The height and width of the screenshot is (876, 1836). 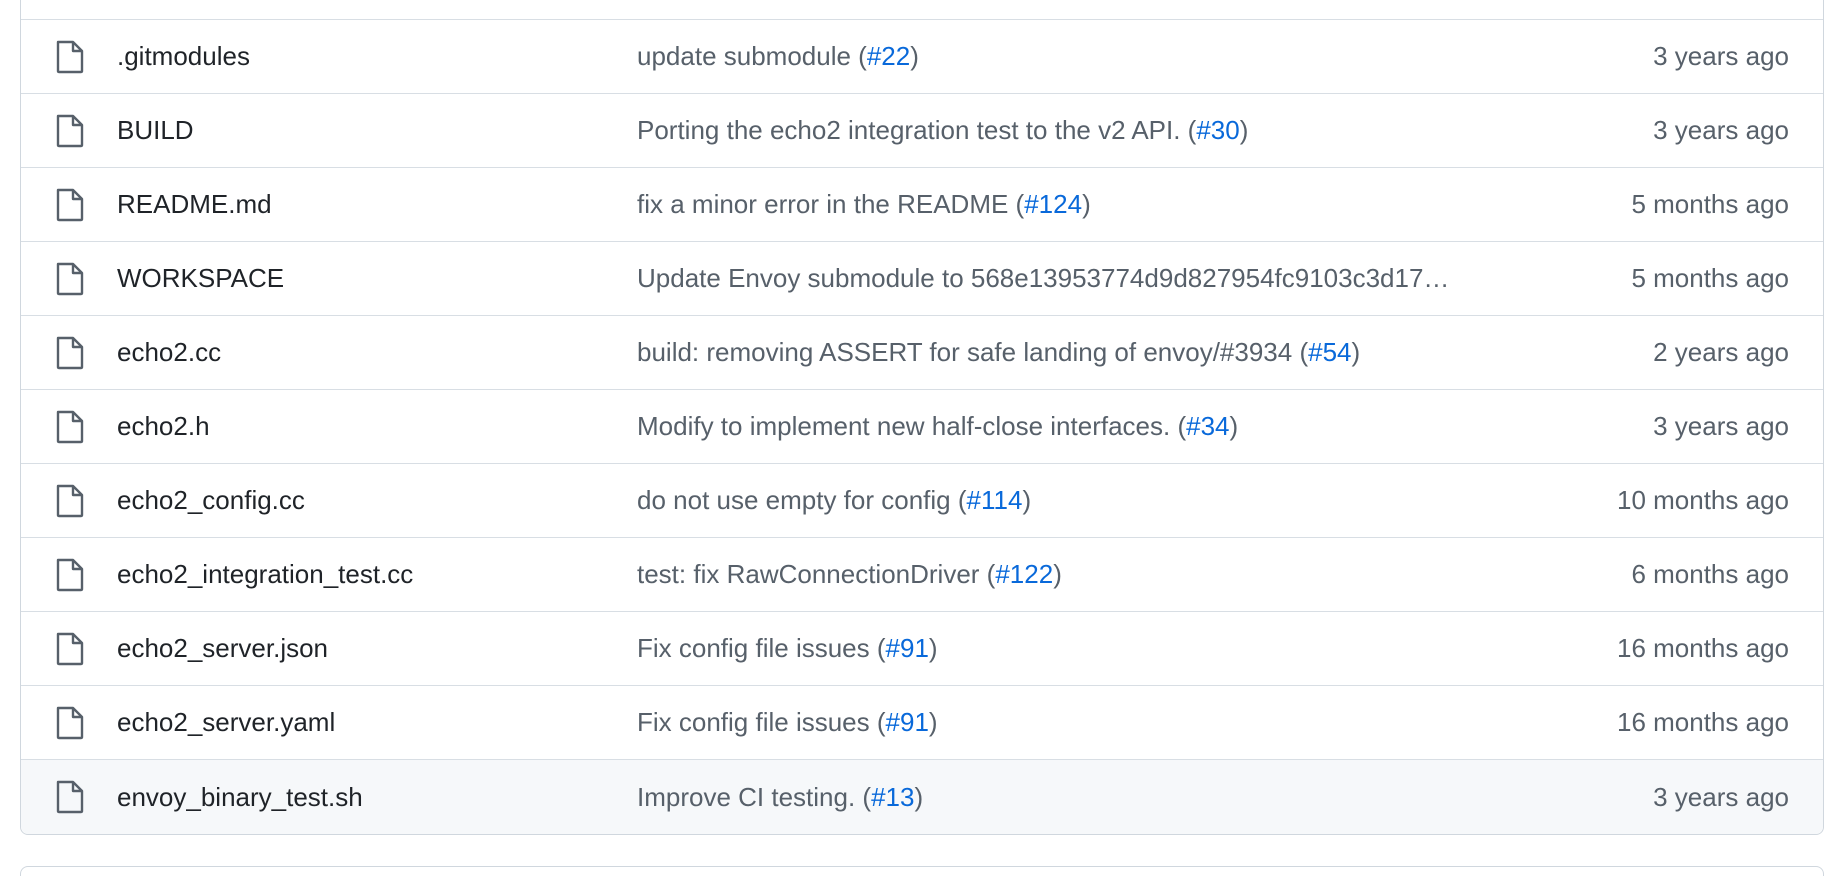 I want to click on commit-message: test: fix RawConnectionDriver (#122), so click(x=849, y=574).